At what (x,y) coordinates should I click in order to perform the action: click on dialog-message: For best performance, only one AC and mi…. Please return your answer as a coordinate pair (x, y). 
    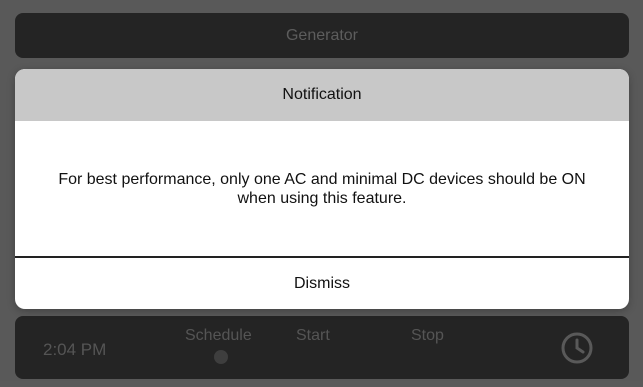
    Looking at the image, I should click on (322, 188).